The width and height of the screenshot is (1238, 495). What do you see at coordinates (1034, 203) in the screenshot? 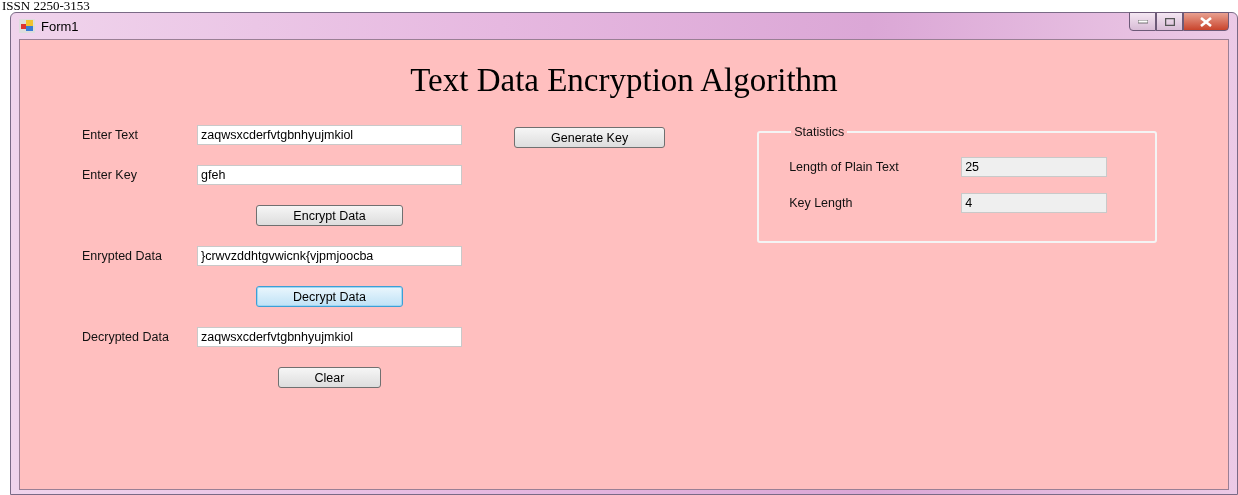
I see `statistic-field: 4` at bounding box center [1034, 203].